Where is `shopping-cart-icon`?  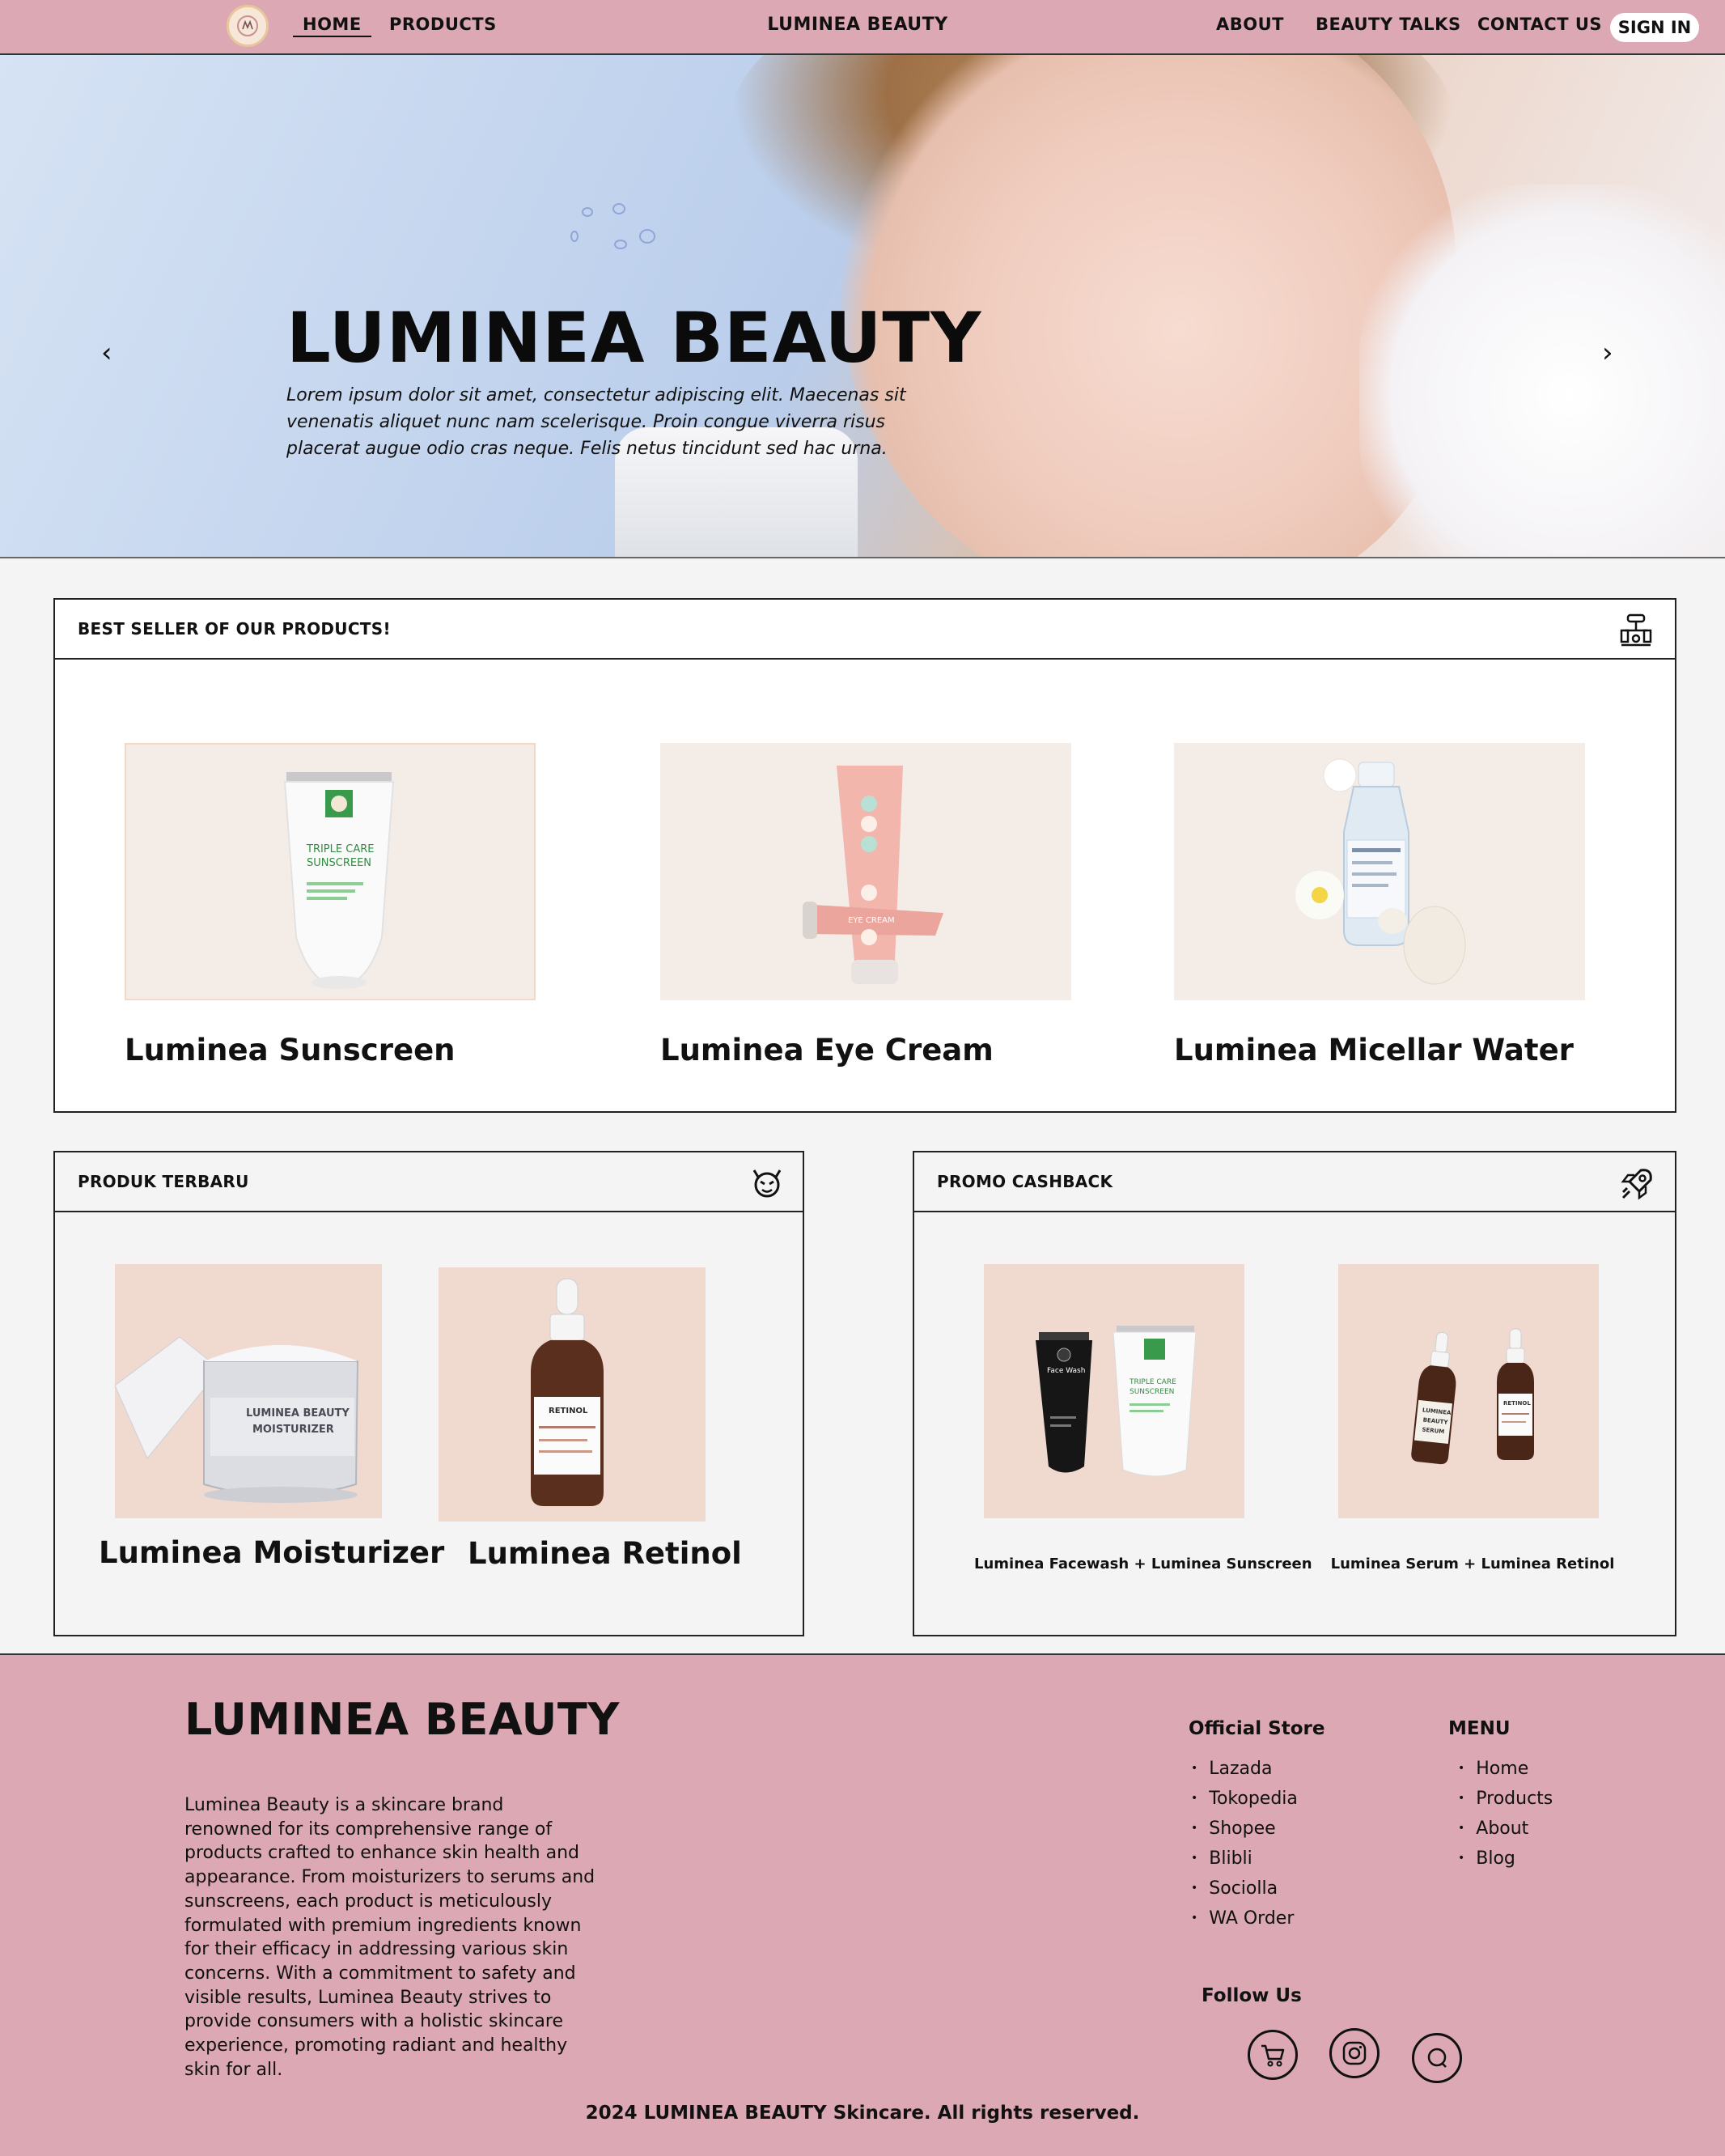 shopping-cart-icon is located at coordinates (1273, 2055).